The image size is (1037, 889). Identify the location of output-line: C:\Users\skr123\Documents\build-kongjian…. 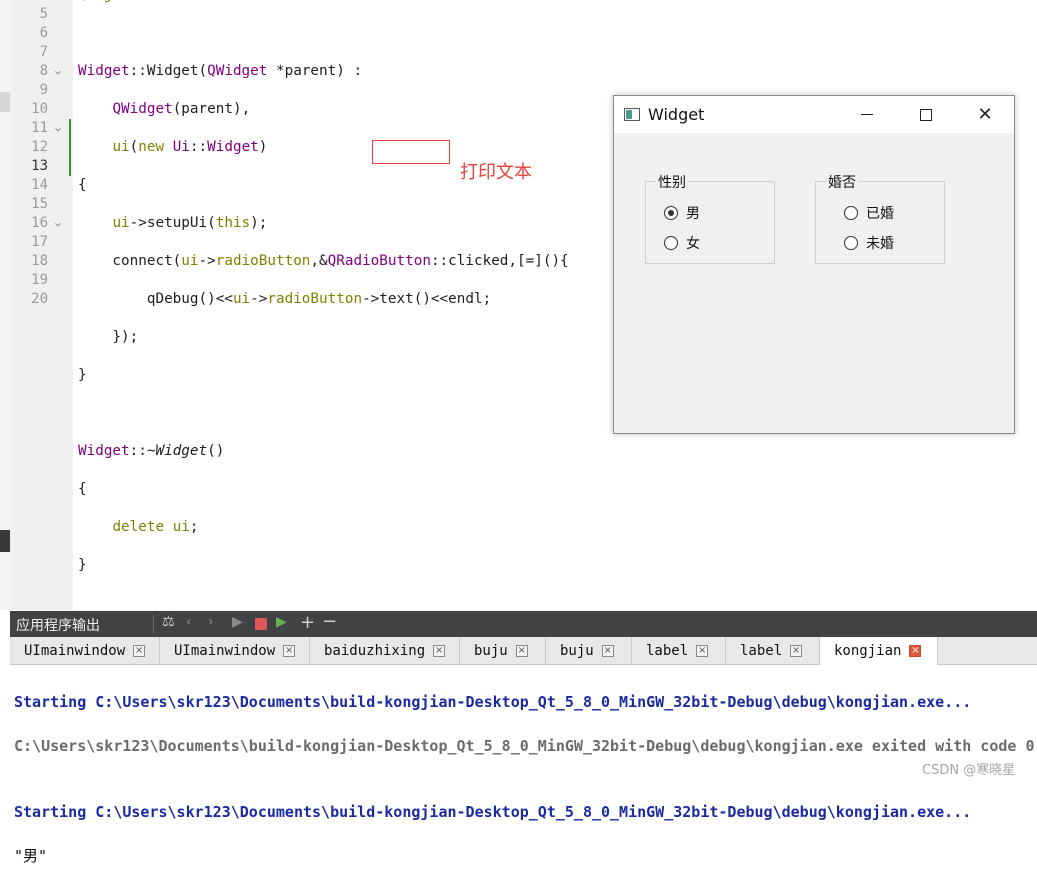
(524, 746).